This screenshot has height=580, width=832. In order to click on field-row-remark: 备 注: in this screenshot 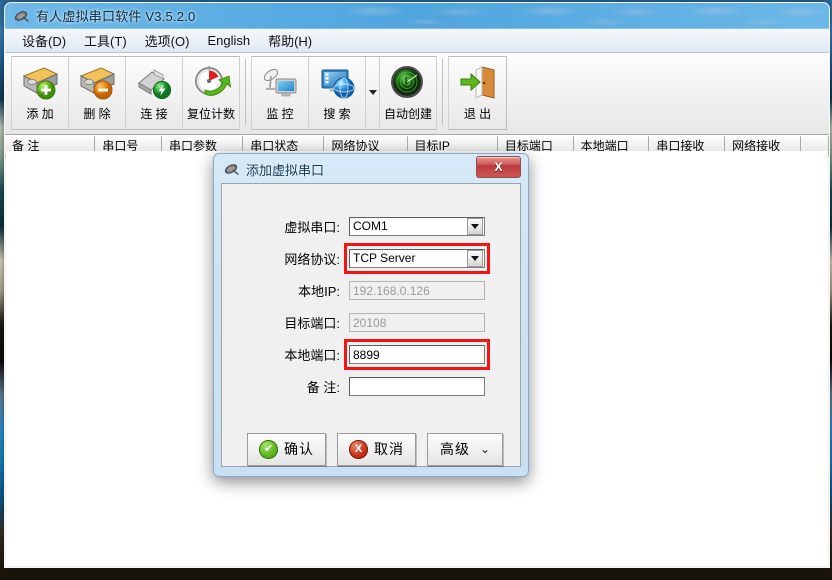, I will do `click(371, 386)`.